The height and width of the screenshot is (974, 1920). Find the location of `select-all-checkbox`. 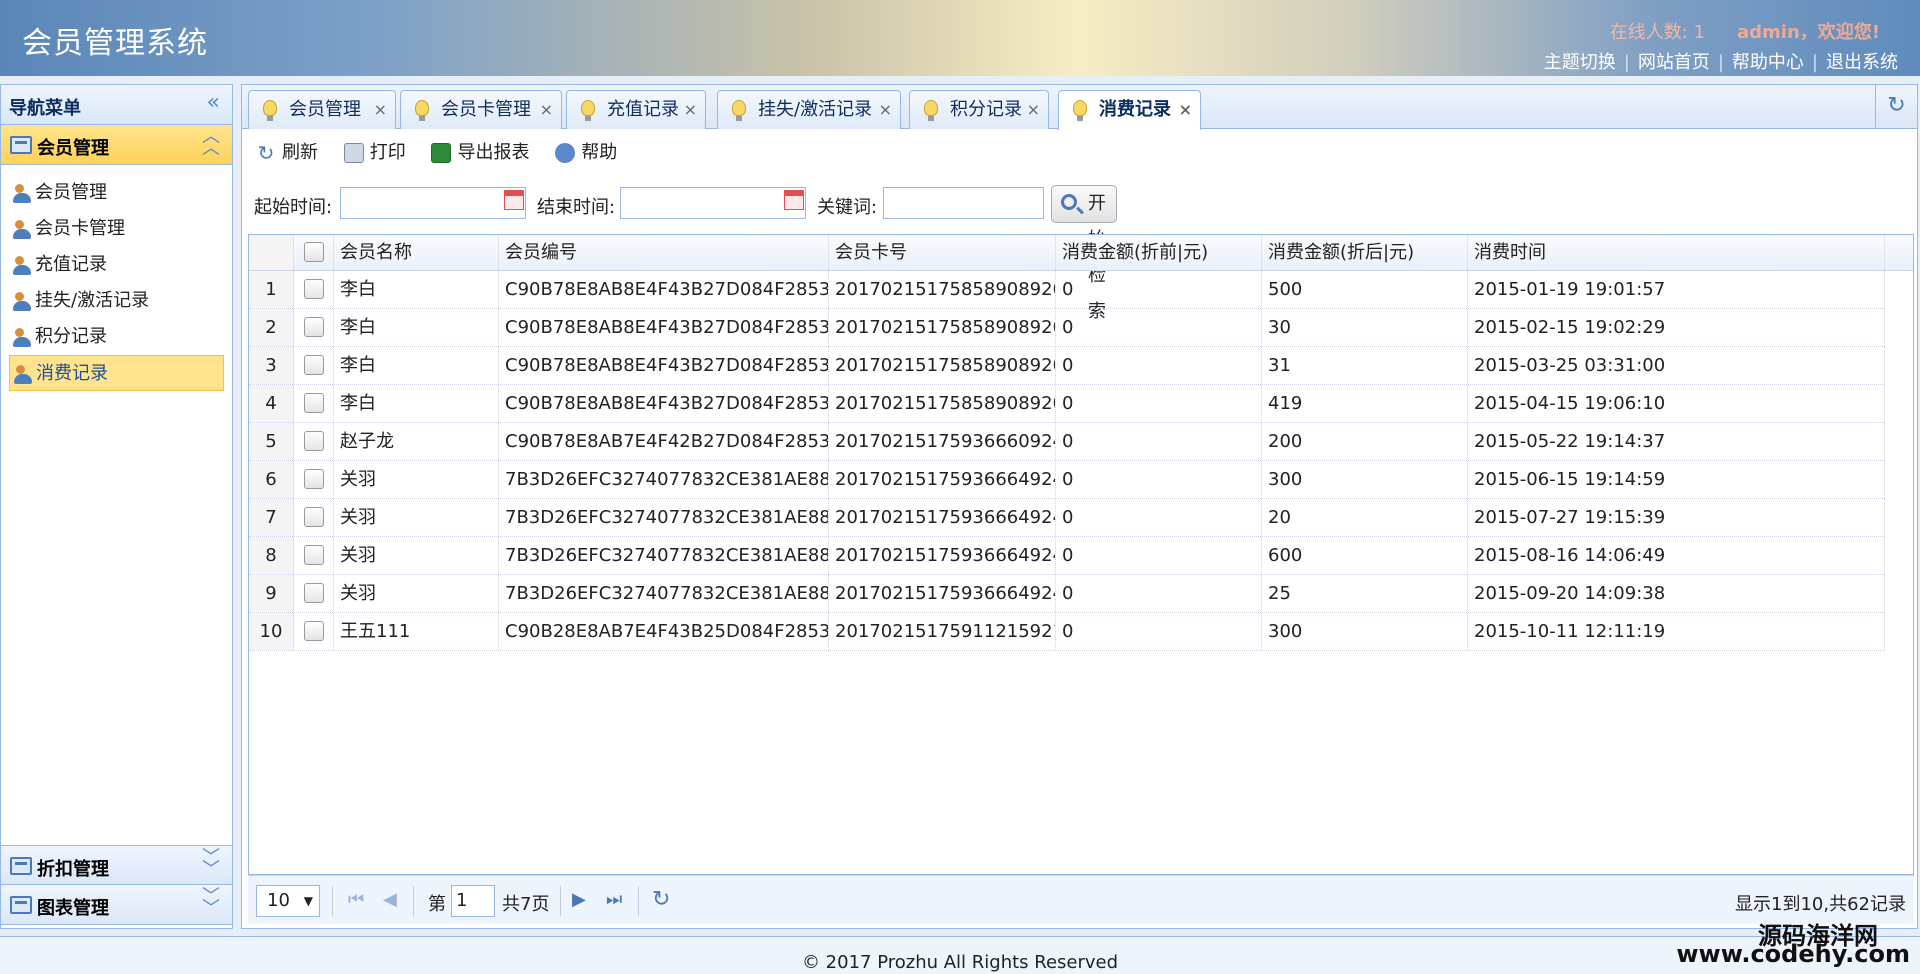

select-all-checkbox is located at coordinates (313, 251).